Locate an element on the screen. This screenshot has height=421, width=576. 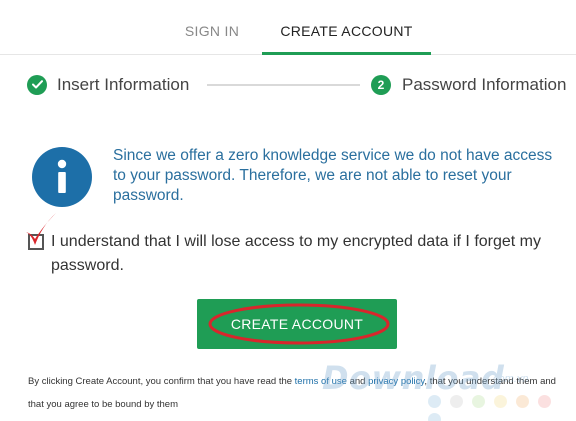
step-2-number: 2 is located at coordinates (381, 85).